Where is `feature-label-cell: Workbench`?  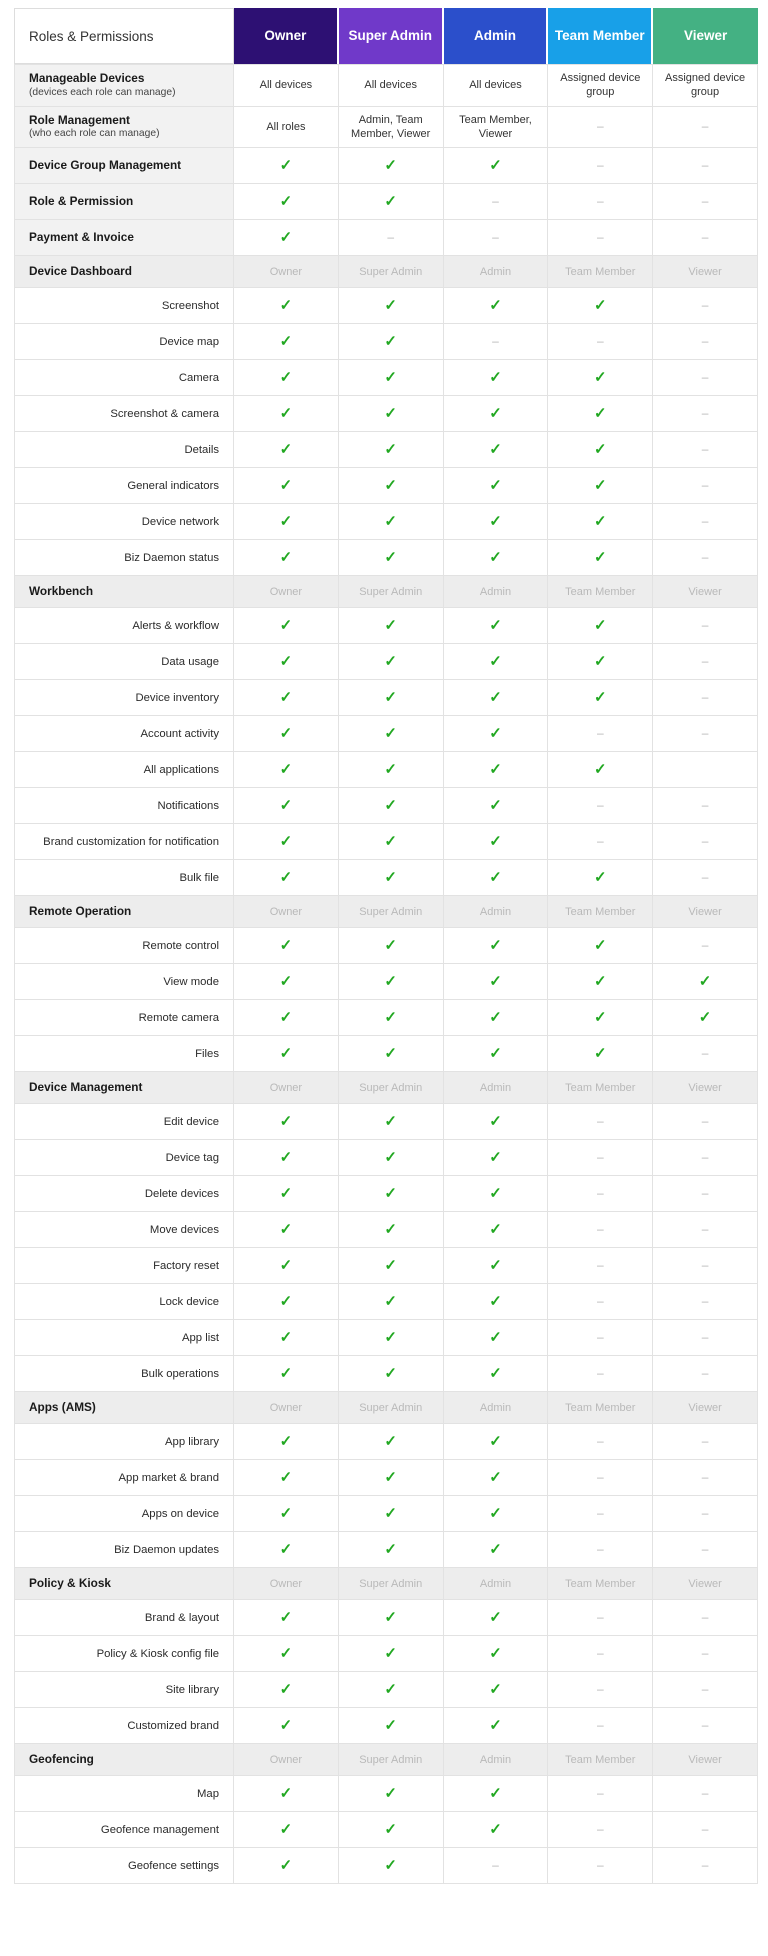
feature-label-cell: Workbench is located at coordinates (124, 592).